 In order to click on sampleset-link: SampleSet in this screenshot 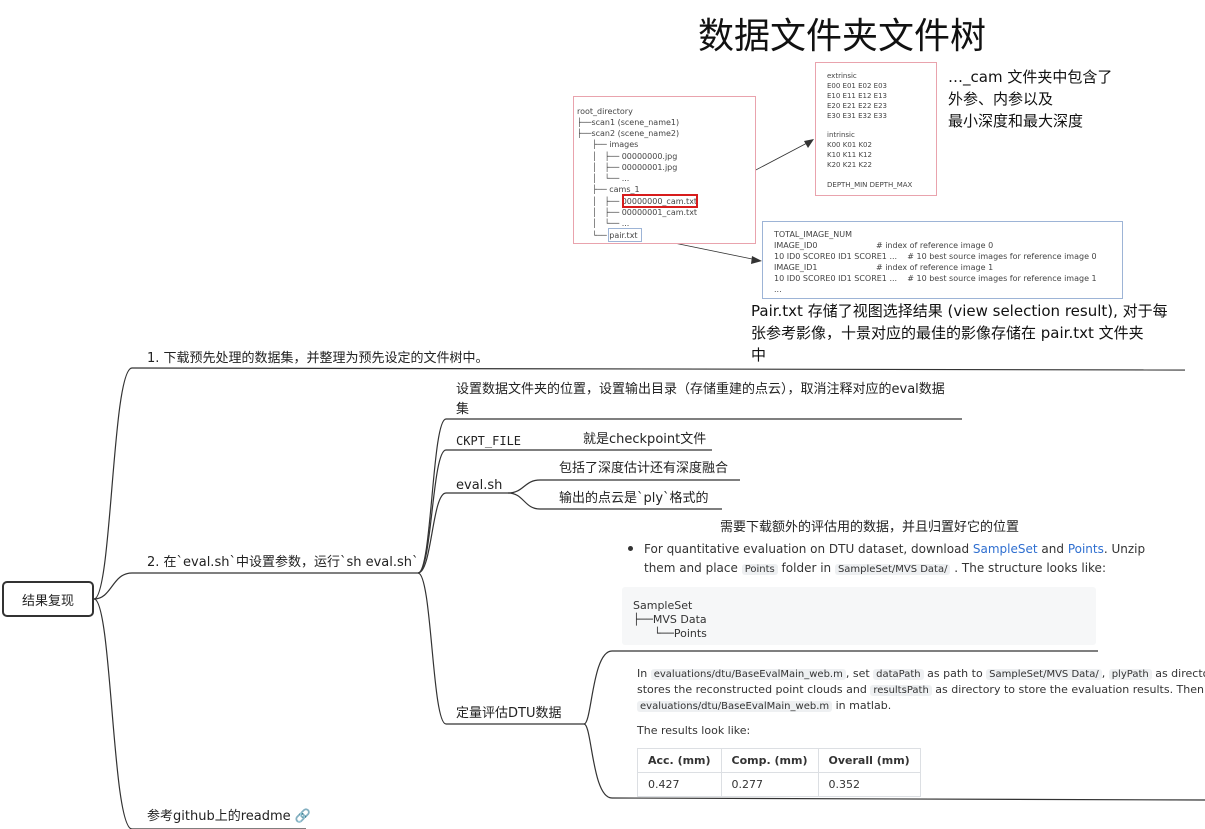, I will do `click(1005, 549)`.